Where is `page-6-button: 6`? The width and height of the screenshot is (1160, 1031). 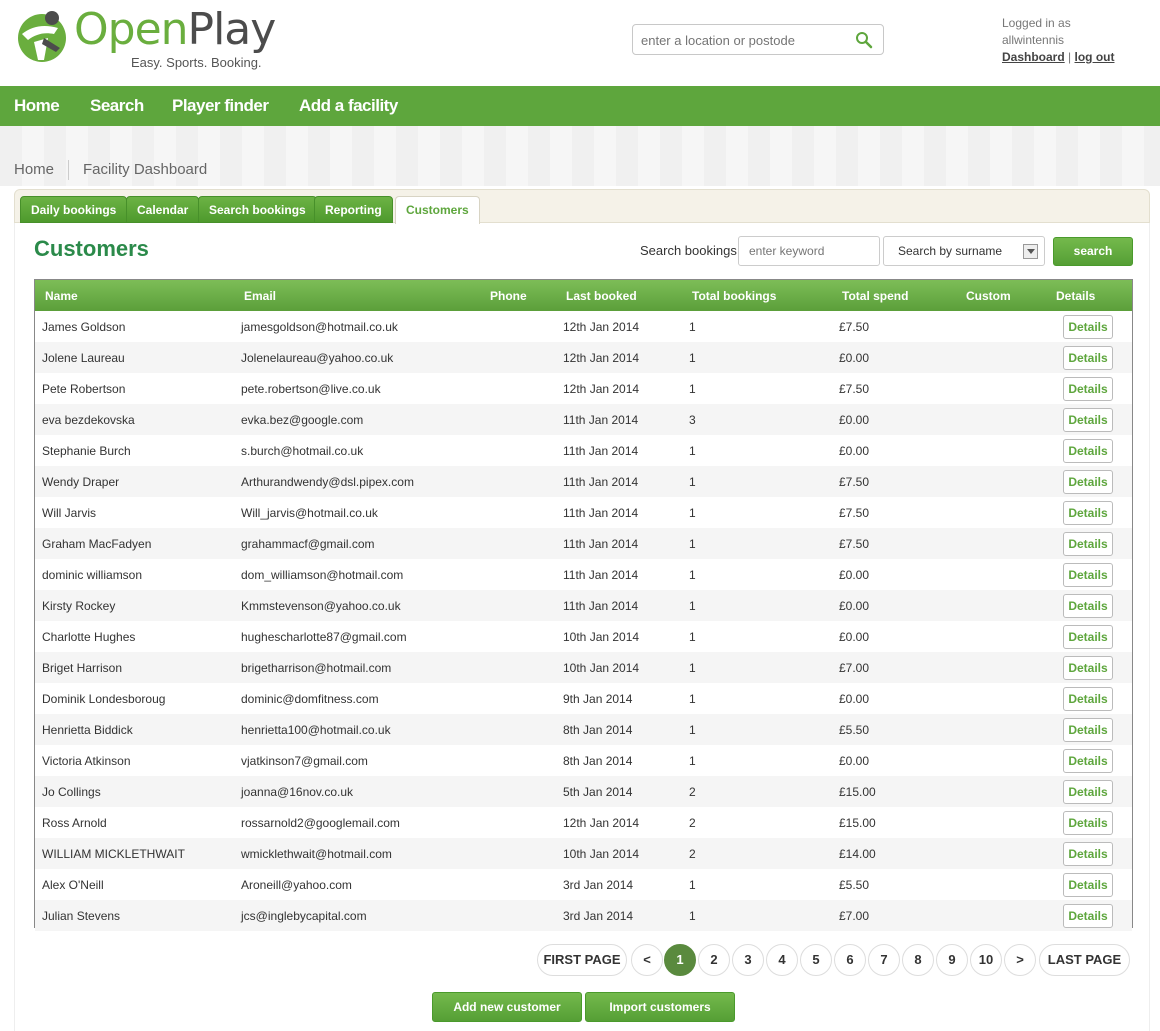 page-6-button: 6 is located at coordinates (850, 960).